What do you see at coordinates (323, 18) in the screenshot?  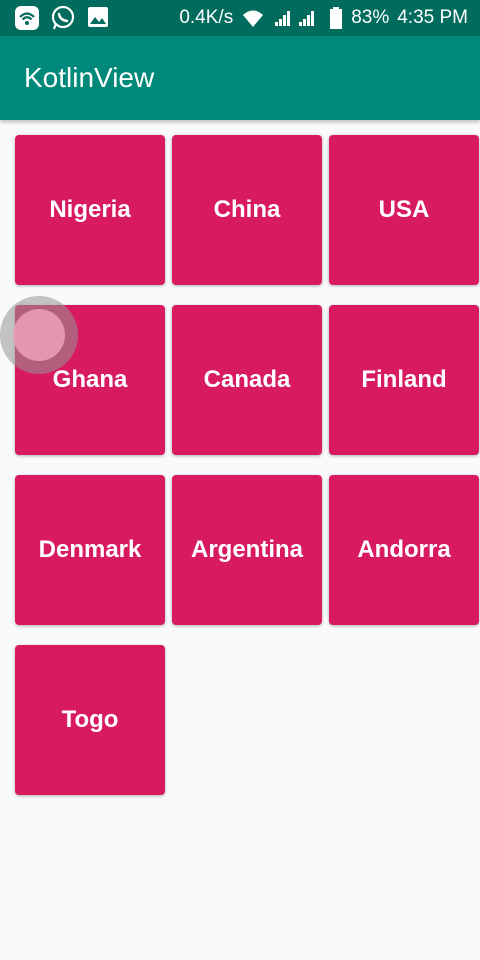 I see `status-bar-system-info: 0.4K/s 83% 4:35 PM` at bounding box center [323, 18].